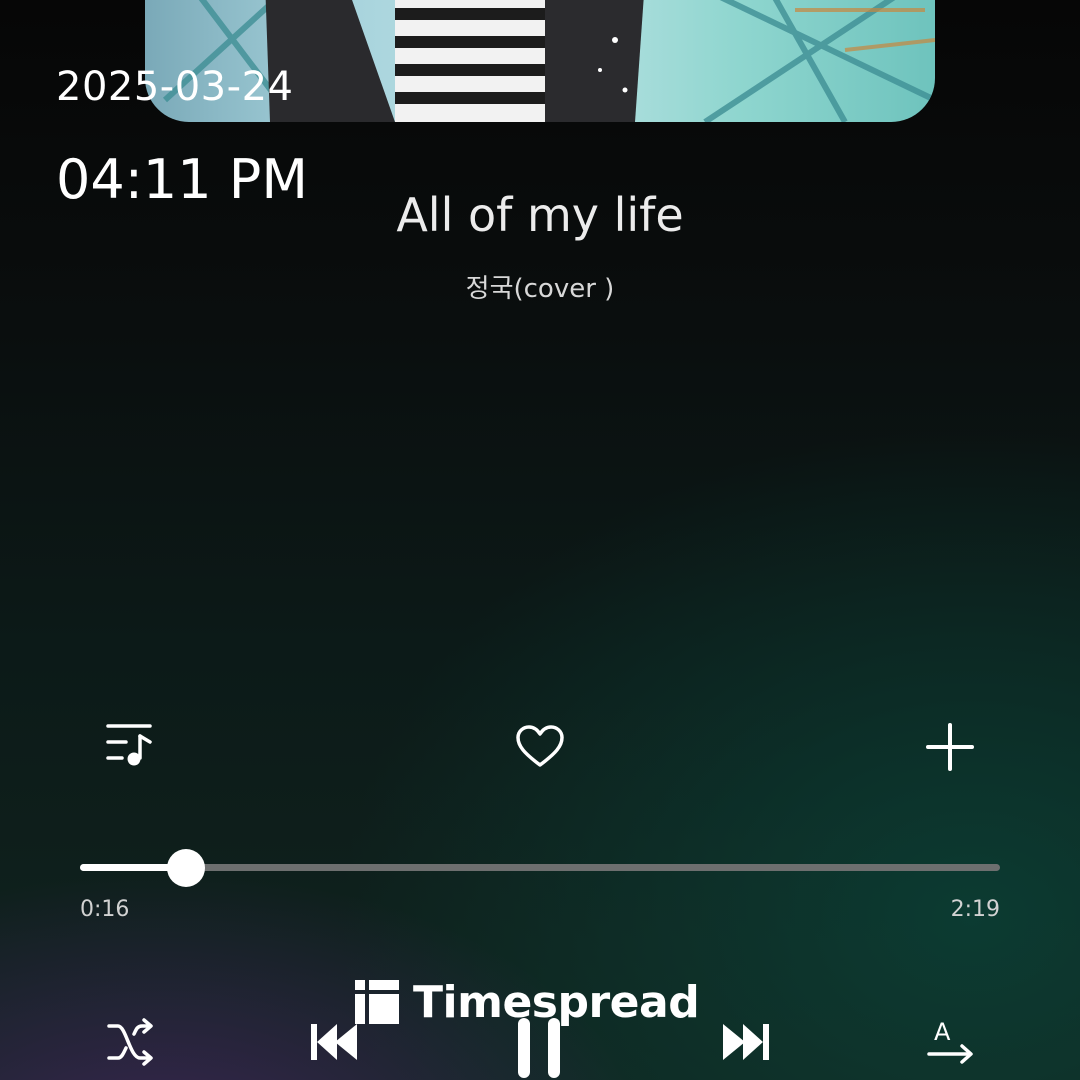  I want to click on total-time: 2:19, so click(975, 909).